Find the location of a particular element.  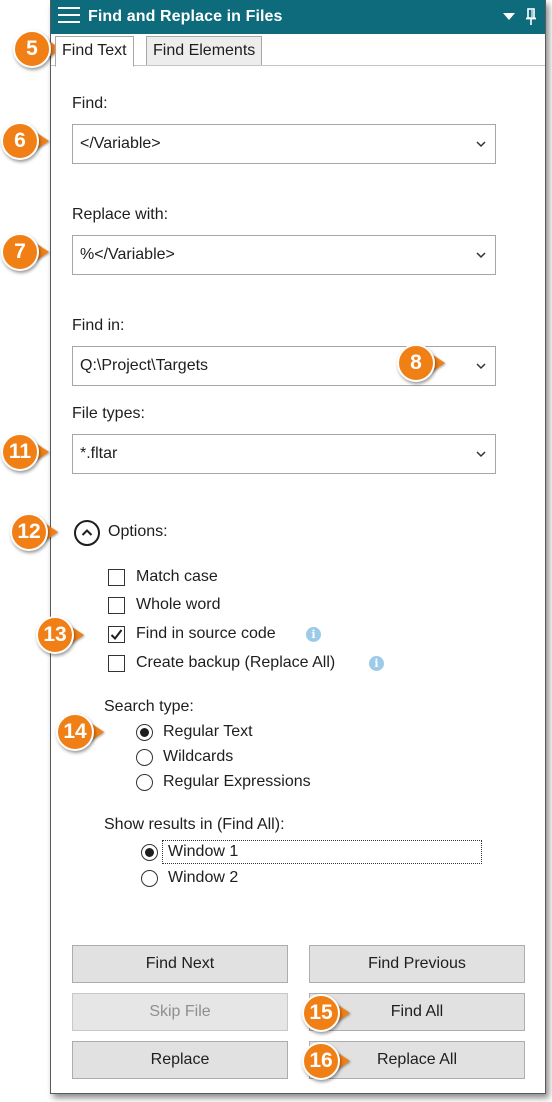

file-types-combo: *.fltar is located at coordinates (284, 454).